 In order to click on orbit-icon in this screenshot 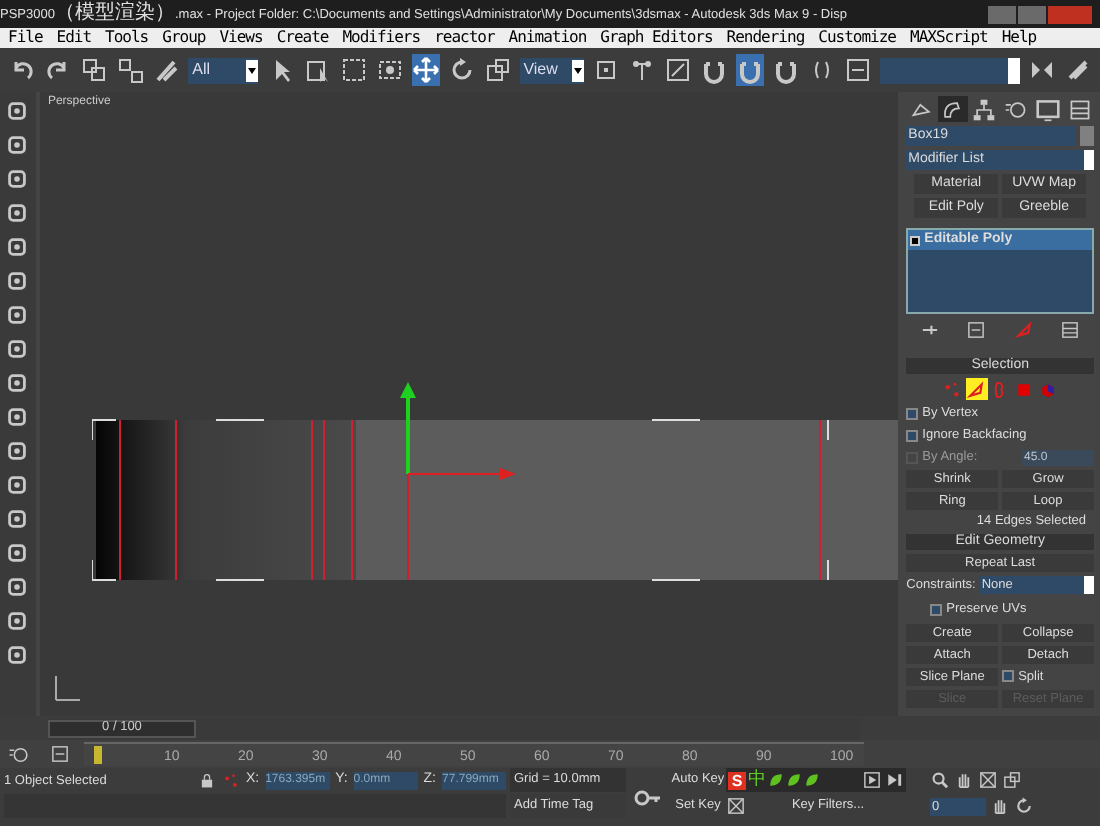, I will do `click(1024, 806)`.